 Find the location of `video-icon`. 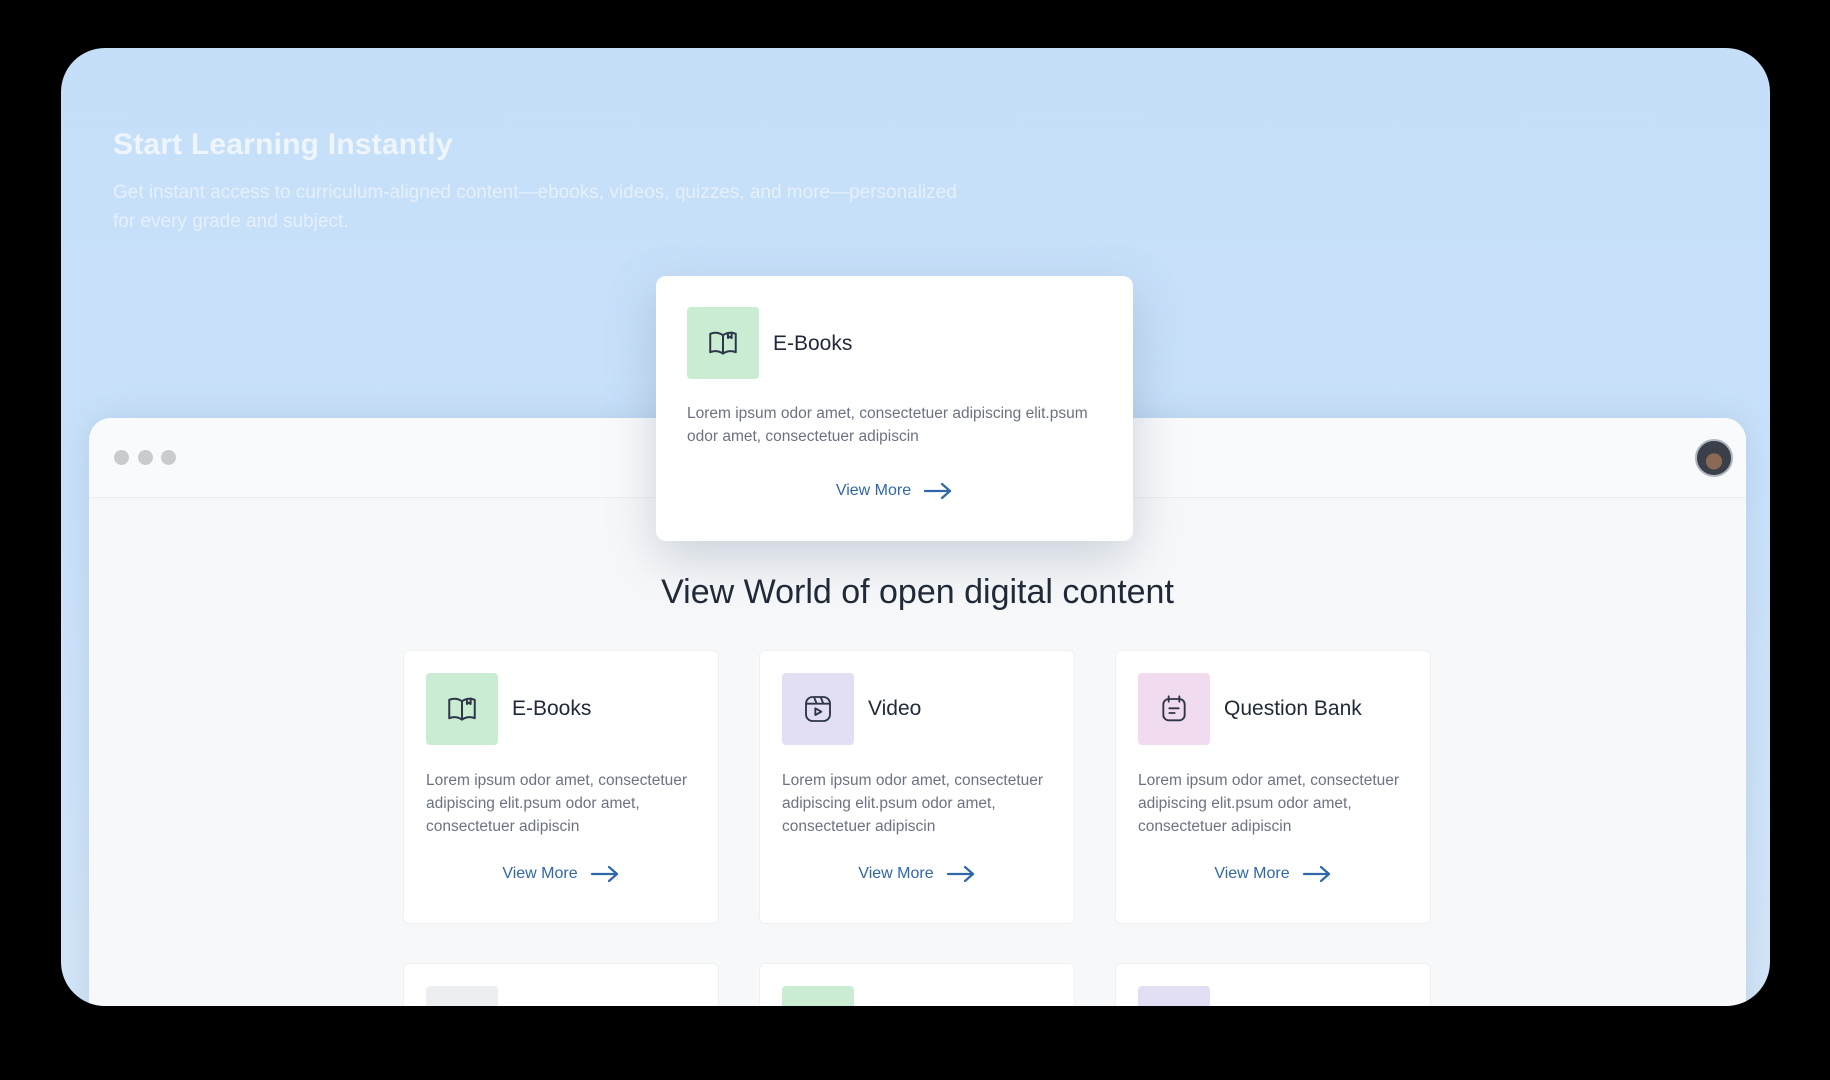

video-icon is located at coordinates (818, 709).